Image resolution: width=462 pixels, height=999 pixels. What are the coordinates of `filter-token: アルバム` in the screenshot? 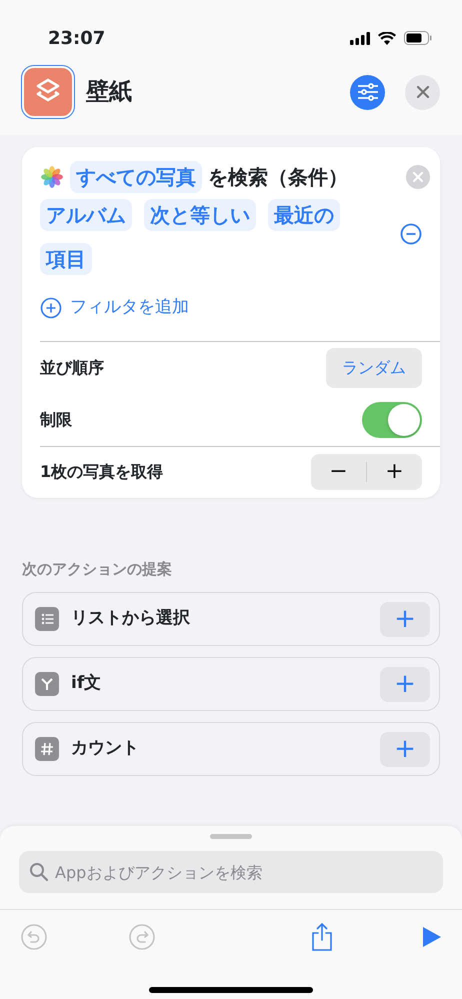 It's located at (86, 215).